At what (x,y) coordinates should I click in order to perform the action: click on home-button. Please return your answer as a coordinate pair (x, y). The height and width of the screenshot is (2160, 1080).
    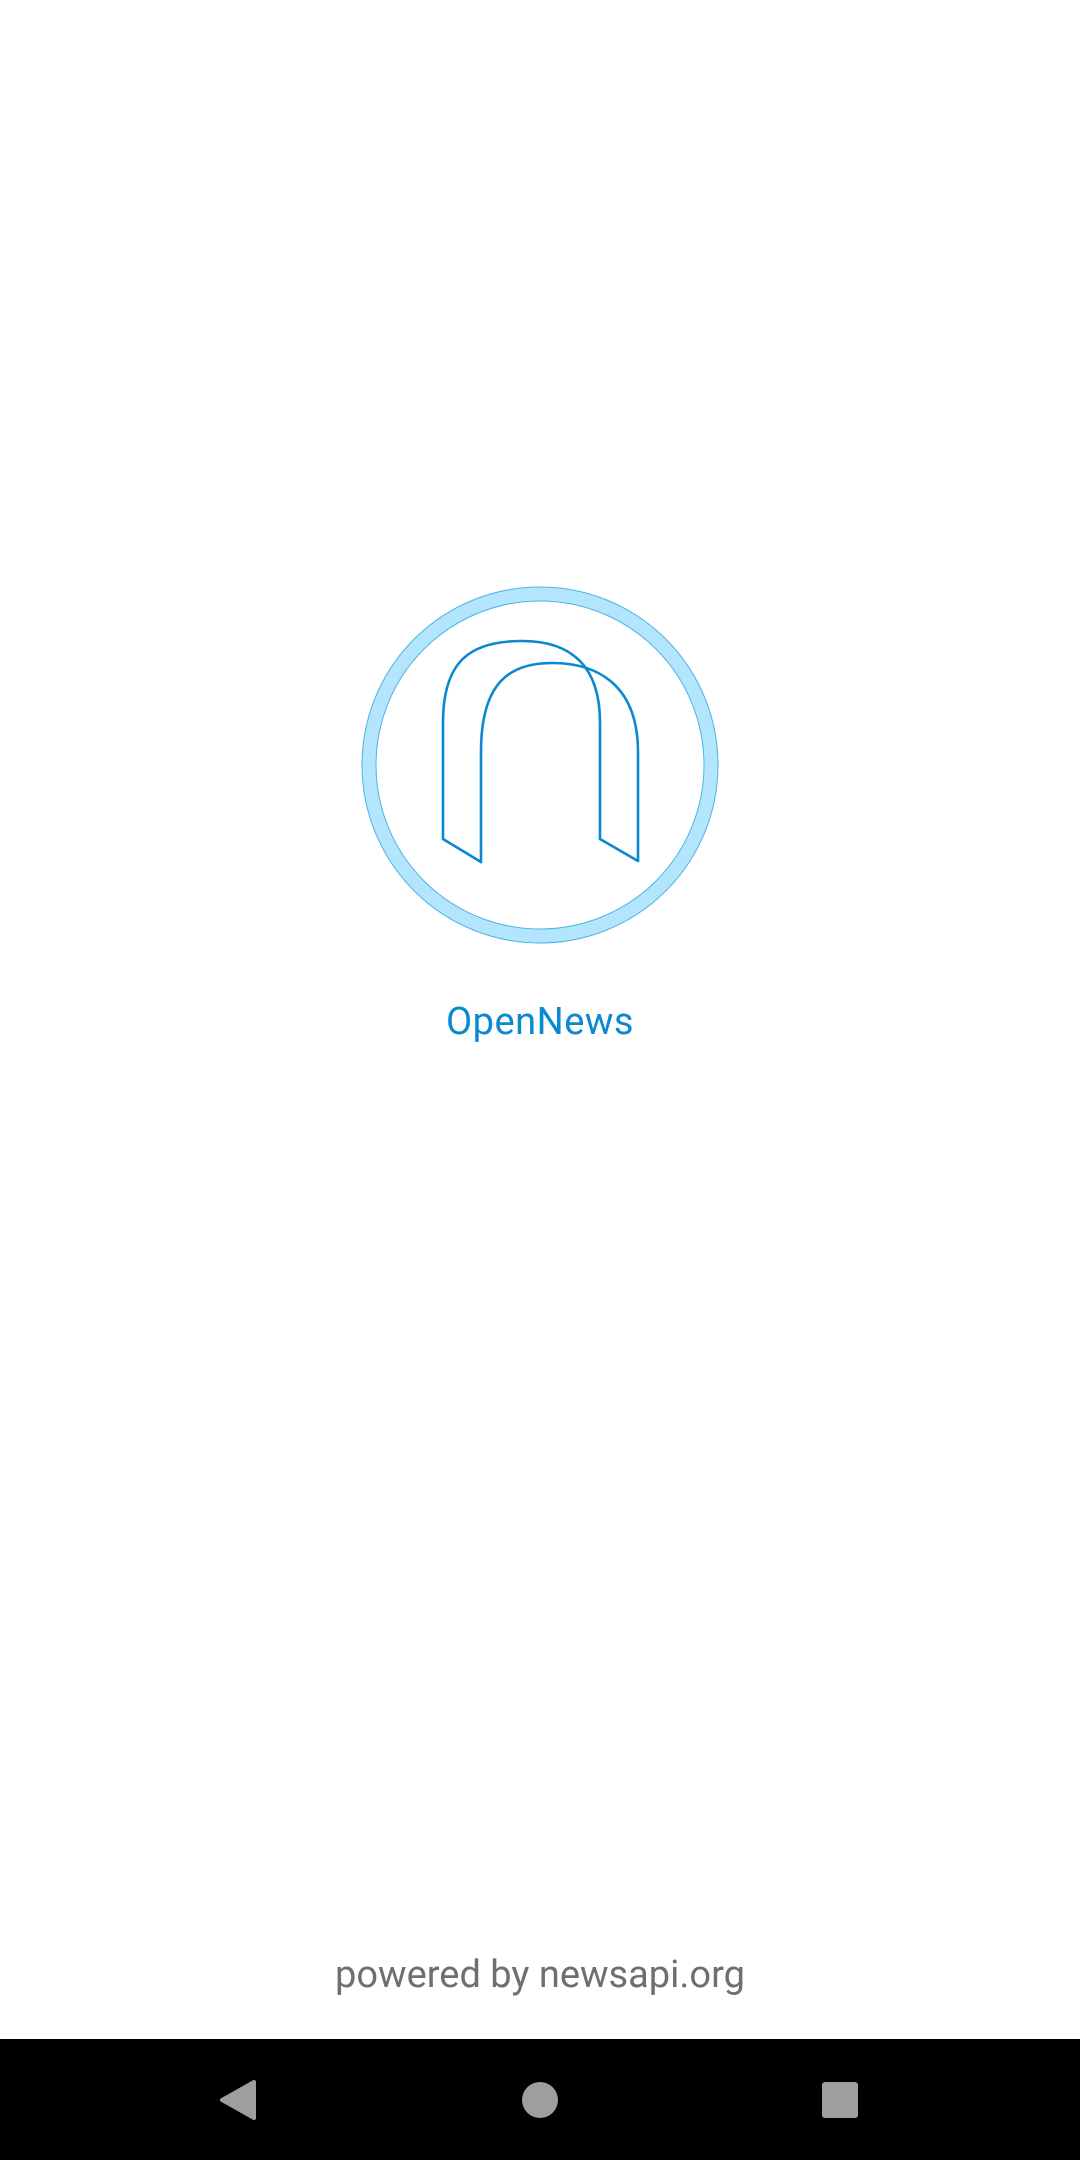
    Looking at the image, I should click on (540, 2099).